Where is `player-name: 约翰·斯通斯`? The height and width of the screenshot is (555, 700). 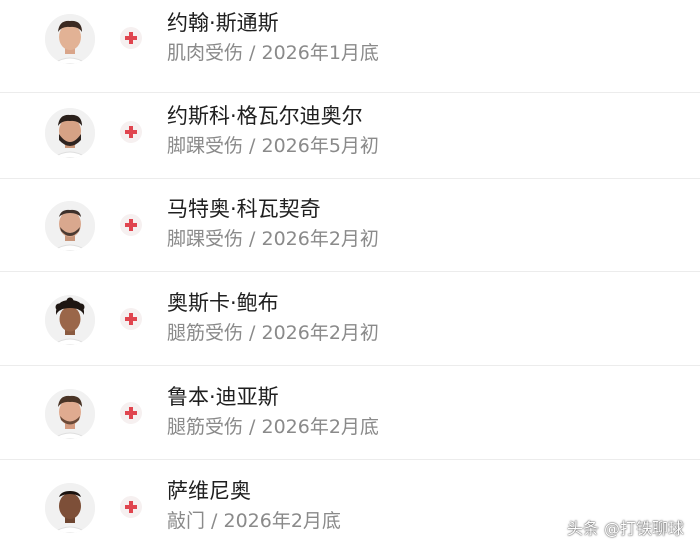
player-name: 约翰·斯通斯 is located at coordinates (223, 23).